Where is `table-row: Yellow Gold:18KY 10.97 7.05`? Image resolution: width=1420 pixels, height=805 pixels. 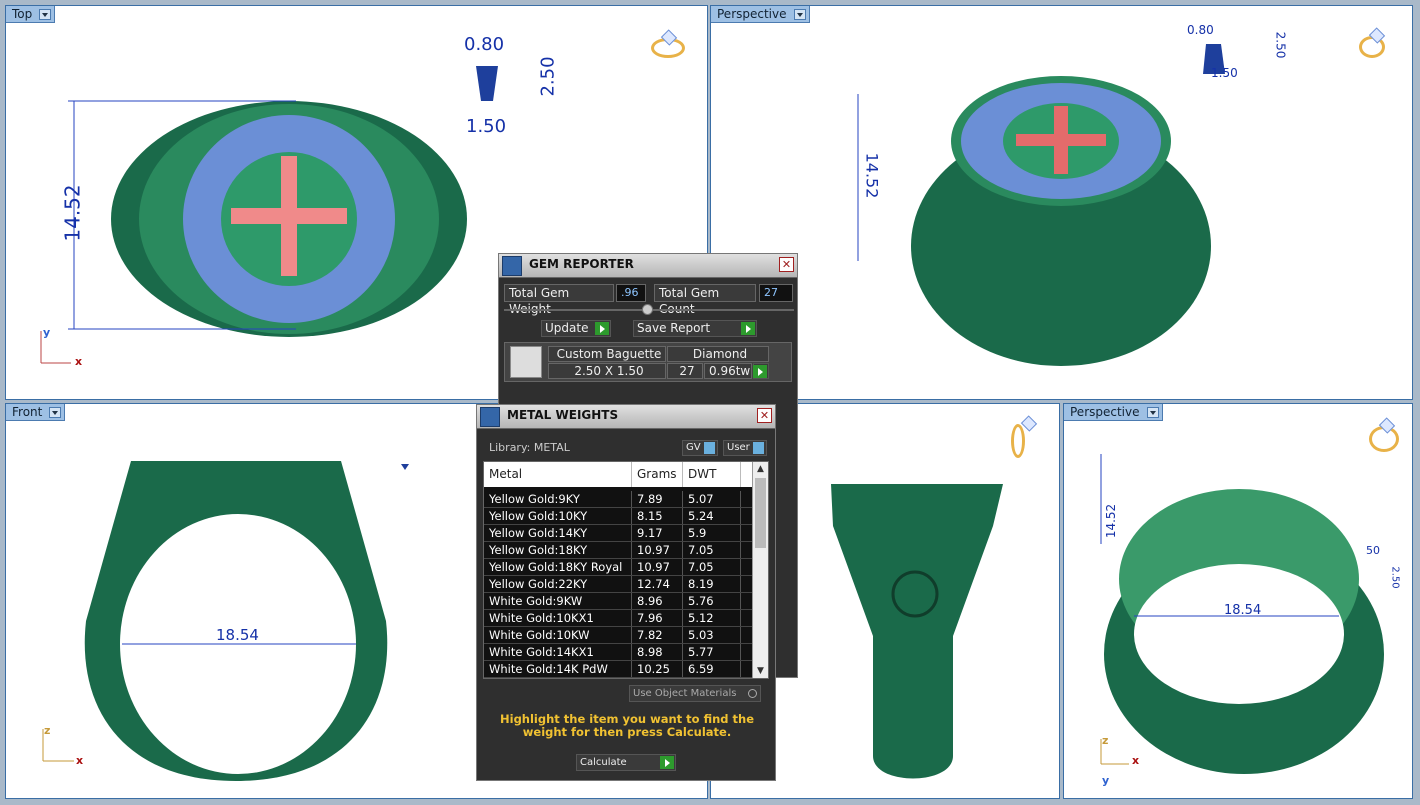
table-row: Yellow Gold:18KY 10.97 7.05 is located at coordinates (626, 550).